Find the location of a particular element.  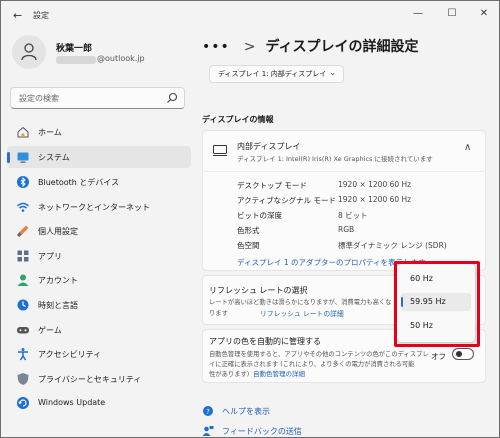

breadcrumb: ••• > ディスプレイの詳細設定 is located at coordinates (310, 46).